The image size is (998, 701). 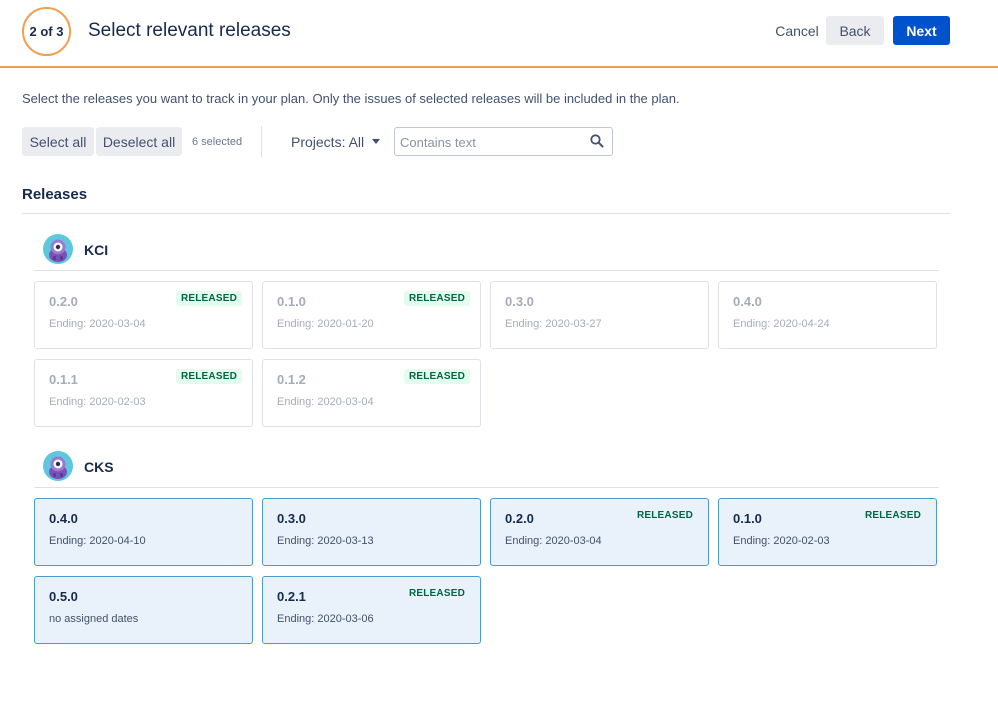 What do you see at coordinates (143, 393) in the screenshot?
I see `release-card: 0.1.1 Ending: 2020-02-03 RELEASED` at bounding box center [143, 393].